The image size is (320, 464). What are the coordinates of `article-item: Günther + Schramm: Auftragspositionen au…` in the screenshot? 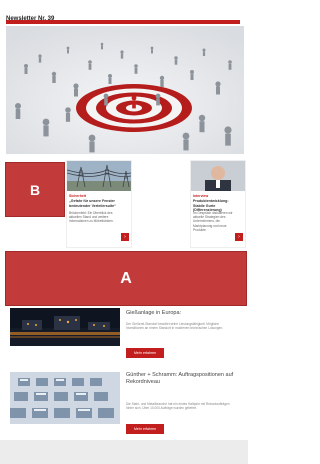 It's located at (125, 403).